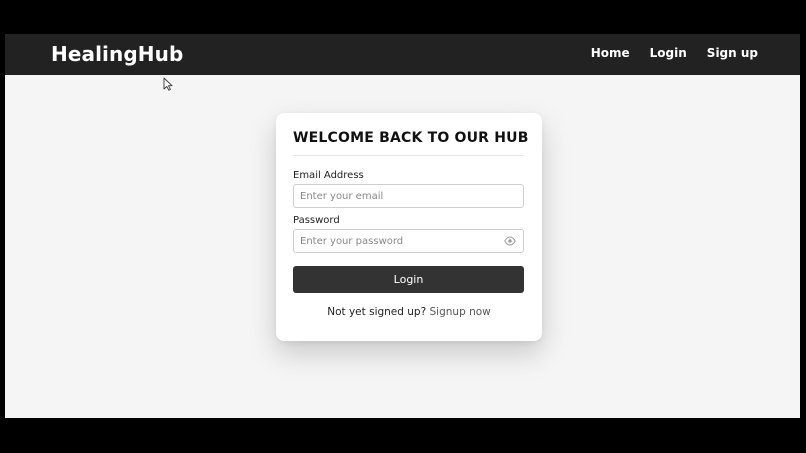  I want to click on email-label: Email Address, so click(328, 175).